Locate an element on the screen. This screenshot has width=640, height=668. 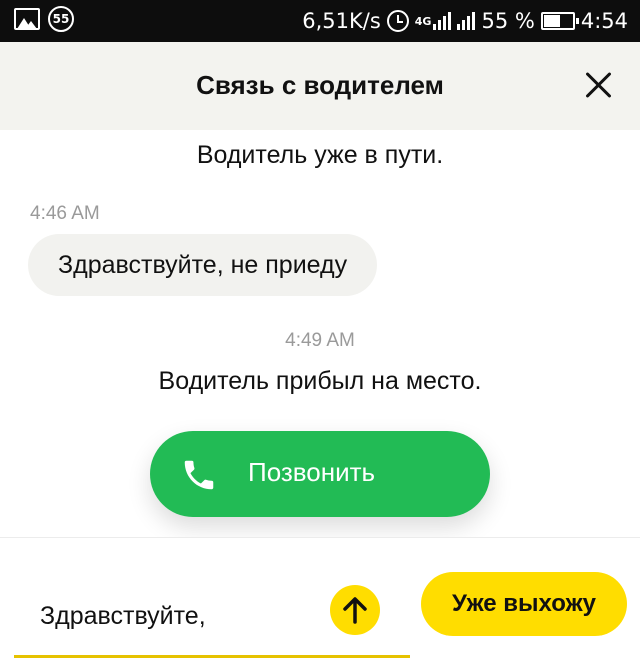
message-timestamp: 4:46 AM is located at coordinates (65, 213).